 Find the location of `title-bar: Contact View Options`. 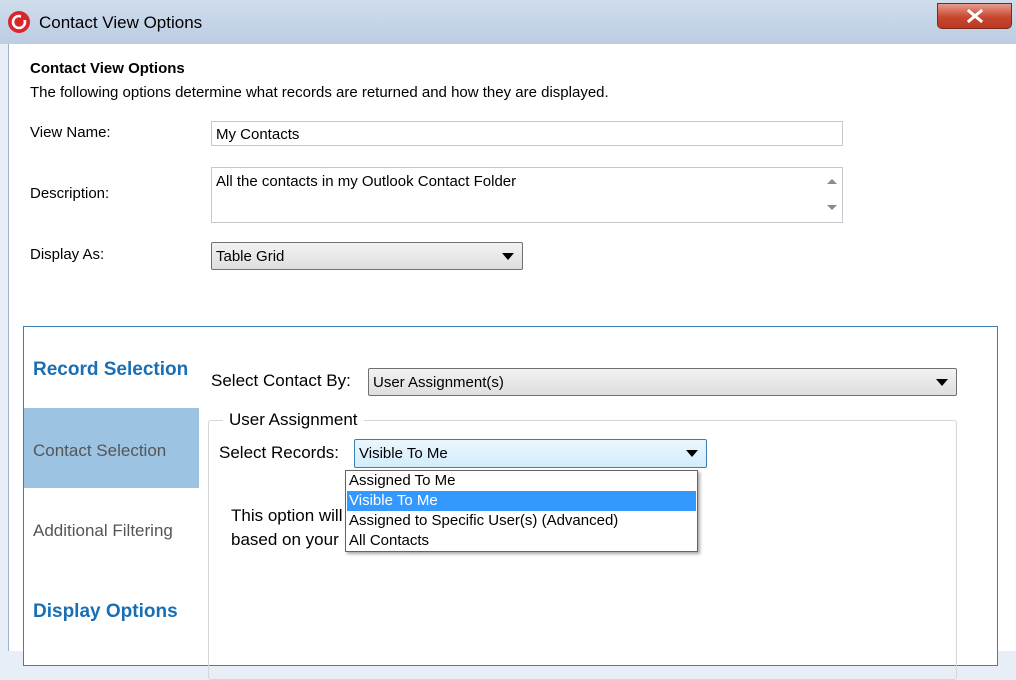

title-bar: Contact View Options is located at coordinates (508, 22).